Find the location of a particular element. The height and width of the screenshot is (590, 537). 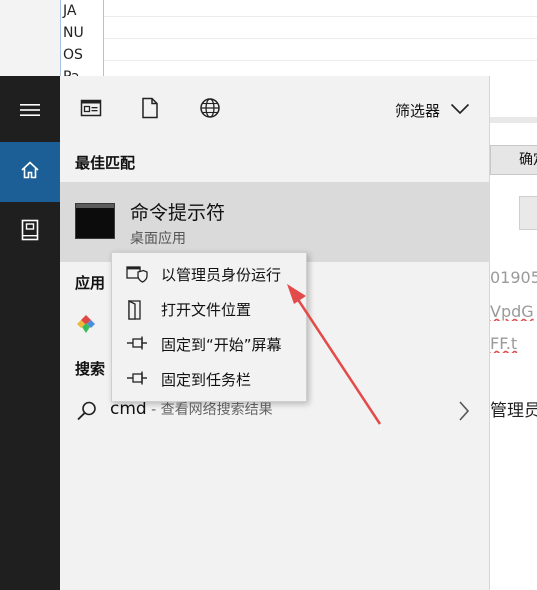

open-file-location-item: 打开文件位置 is located at coordinates (209, 309).